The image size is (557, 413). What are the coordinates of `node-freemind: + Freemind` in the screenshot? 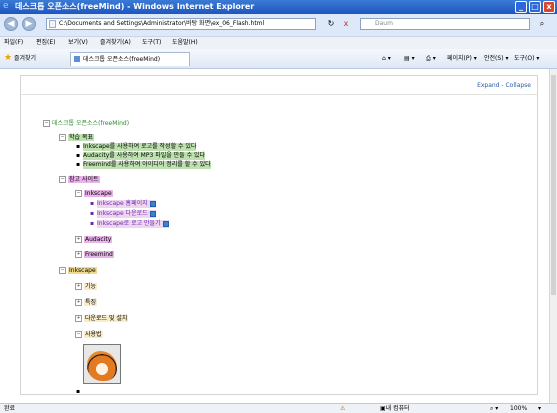 It's located at (94, 255).